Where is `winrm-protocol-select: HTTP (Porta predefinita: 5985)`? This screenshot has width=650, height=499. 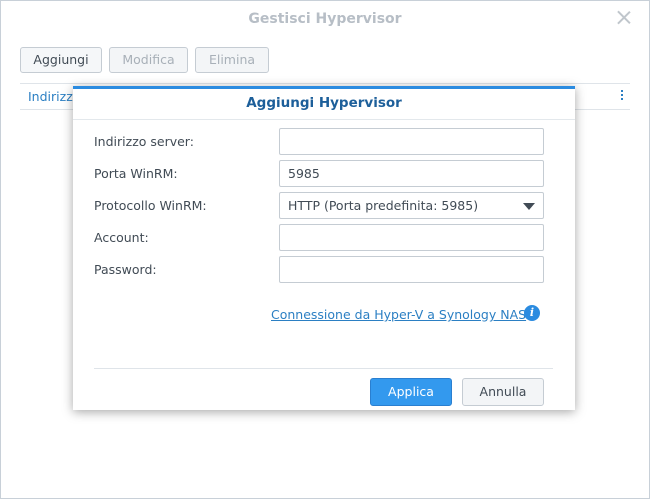
winrm-protocol-select: HTTP (Porta predefinita: 5985) is located at coordinates (411, 205).